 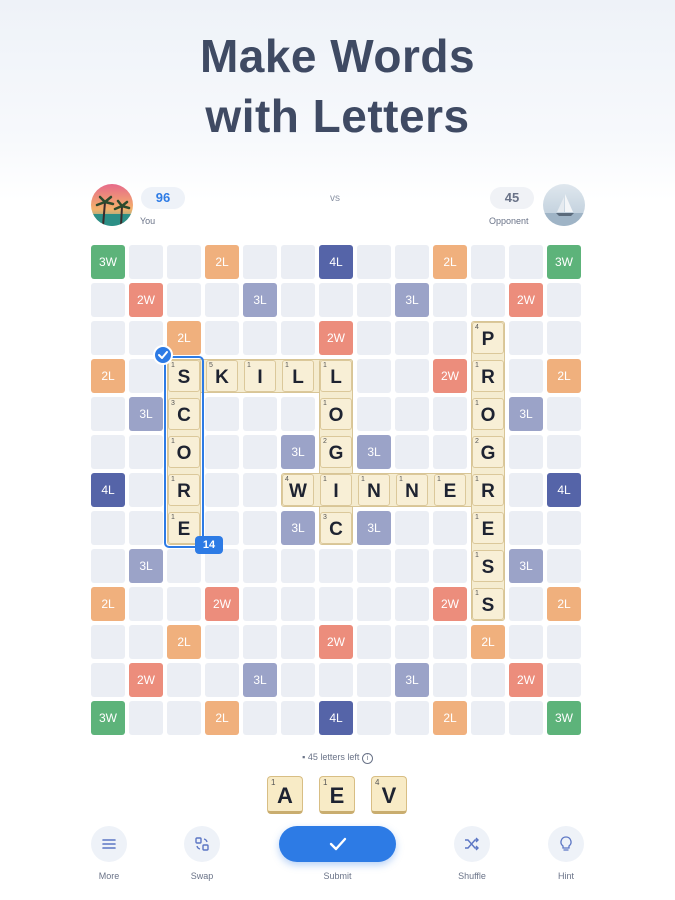 What do you see at coordinates (112, 205) in the screenshot?
I see `player-avatar` at bounding box center [112, 205].